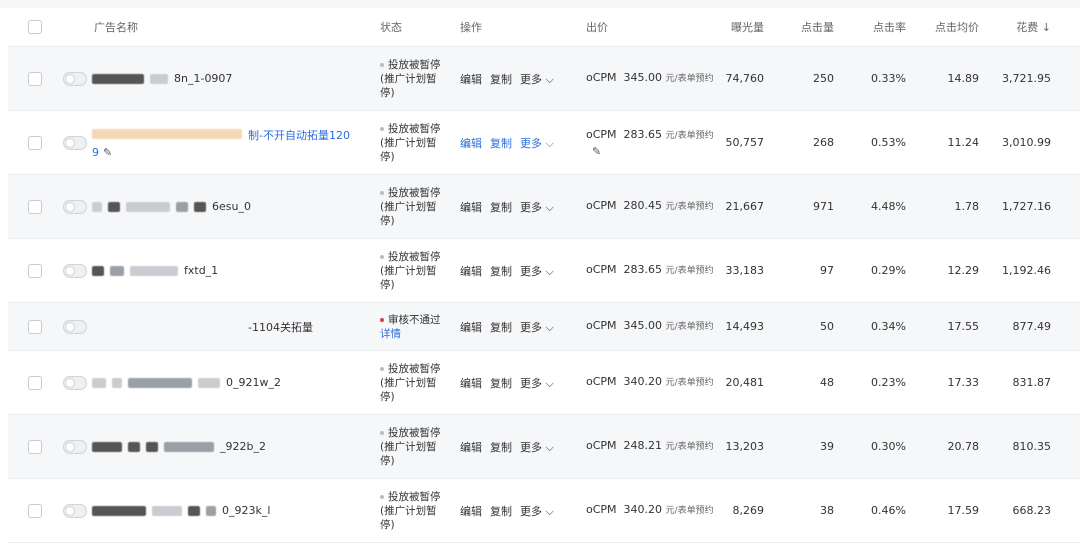  What do you see at coordinates (745, 446) in the screenshot?
I see `impressions-cell: 13,203` at bounding box center [745, 446].